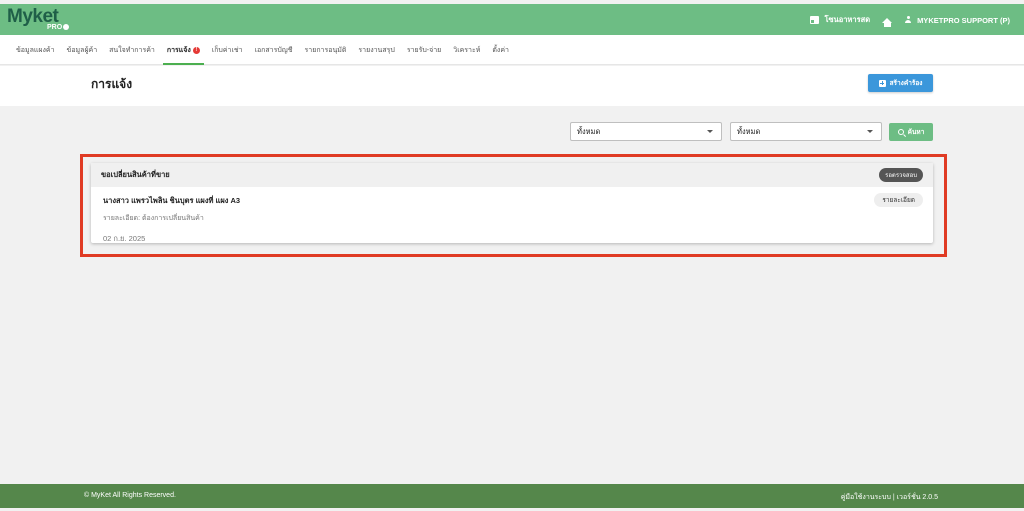 This screenshot has width=1024, height=511. I want to click on tab-6: รายการอนุมัติ, so click(326, 50).